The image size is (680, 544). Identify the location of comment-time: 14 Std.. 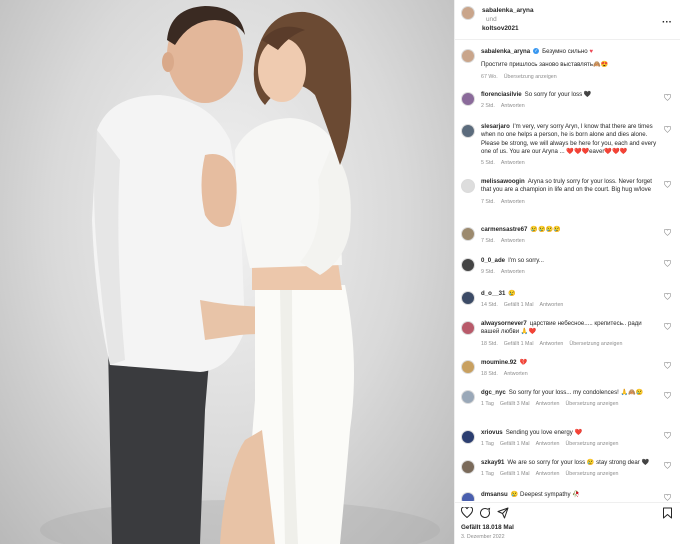
(489, 305).